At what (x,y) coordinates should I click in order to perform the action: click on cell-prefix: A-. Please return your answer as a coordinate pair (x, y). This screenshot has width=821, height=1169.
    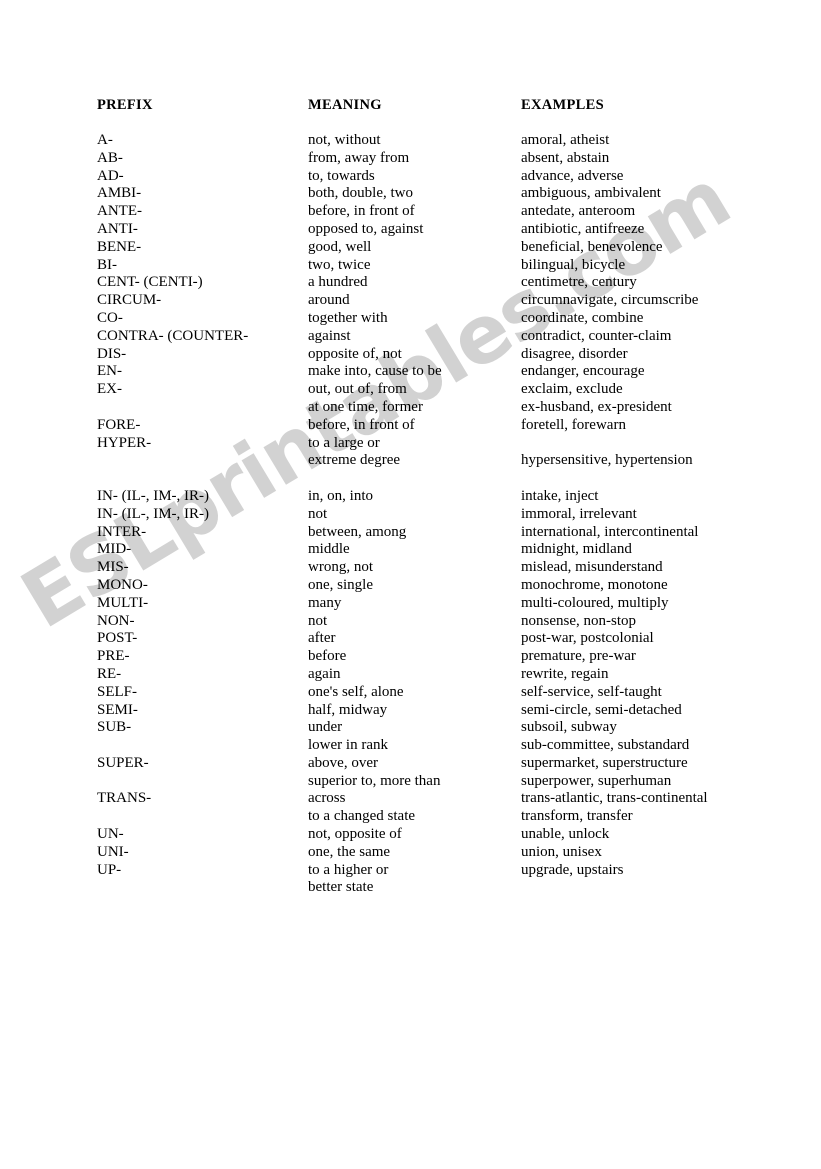
    Looking at the image, I should click on (105, 140).